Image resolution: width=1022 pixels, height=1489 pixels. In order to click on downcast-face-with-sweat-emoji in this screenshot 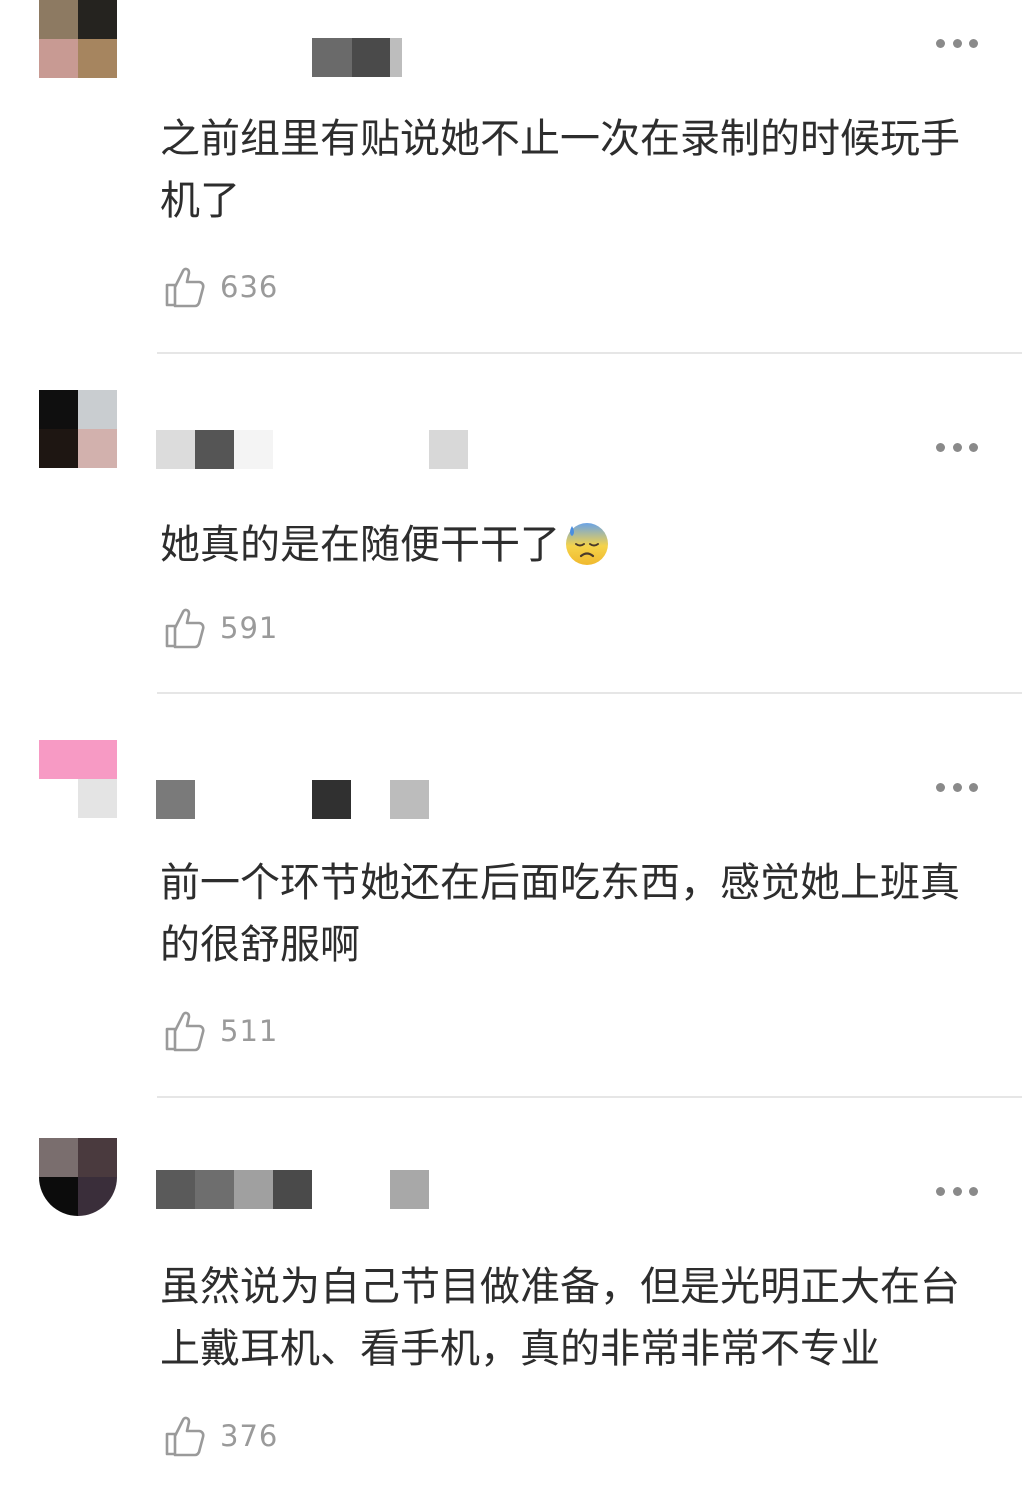, I will do `click(587, 544)`.